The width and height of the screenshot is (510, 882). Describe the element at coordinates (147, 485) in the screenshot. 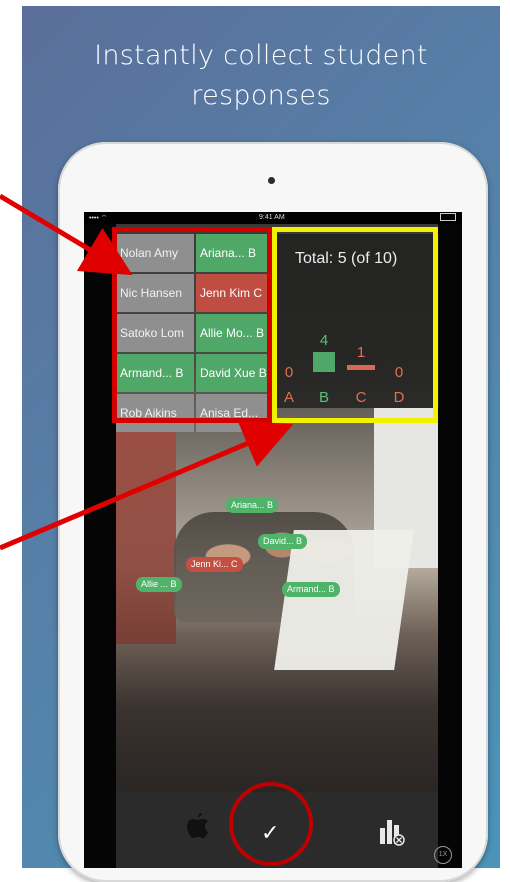

I see `arrow-to-summary` at that location.